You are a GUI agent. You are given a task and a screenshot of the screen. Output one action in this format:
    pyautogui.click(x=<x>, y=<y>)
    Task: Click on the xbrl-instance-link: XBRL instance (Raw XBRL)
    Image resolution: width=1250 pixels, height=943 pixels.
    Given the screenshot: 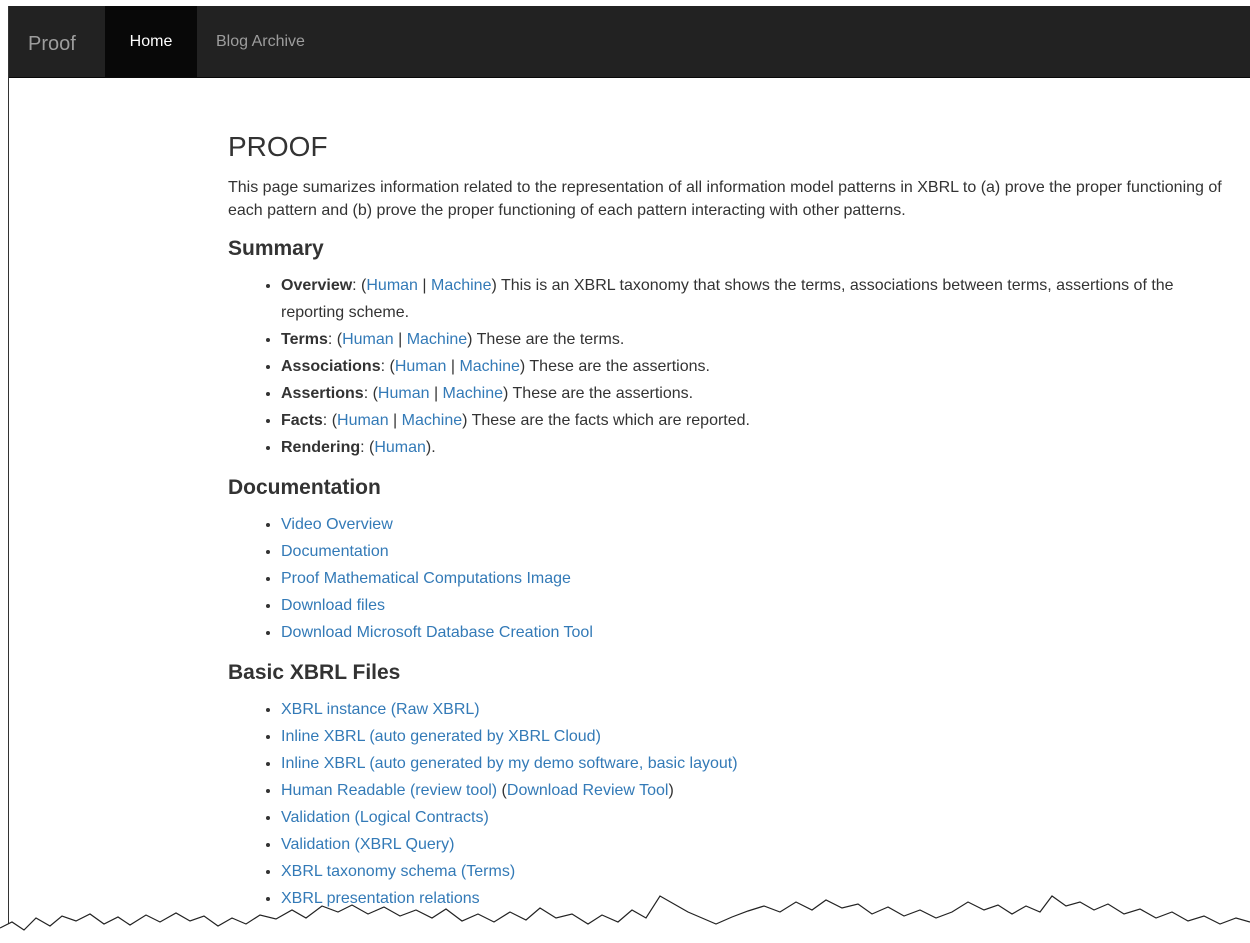 What is the action you would take?
    pyautogui.click(x=380, y=709)
    